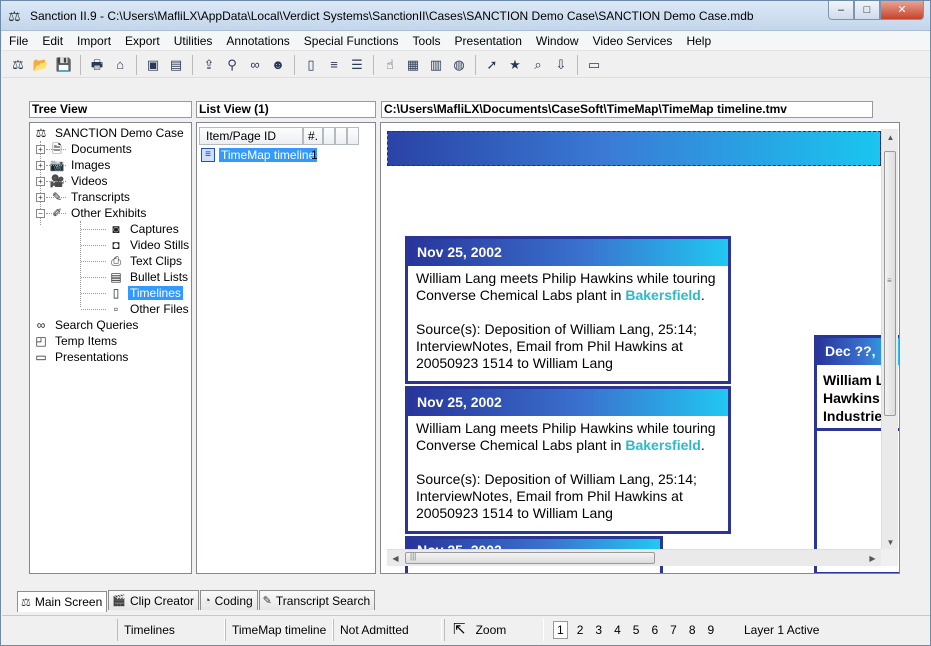 This screenshot has width=931, height=646. I want to click on page-3-button: 3, so click(598, 630).